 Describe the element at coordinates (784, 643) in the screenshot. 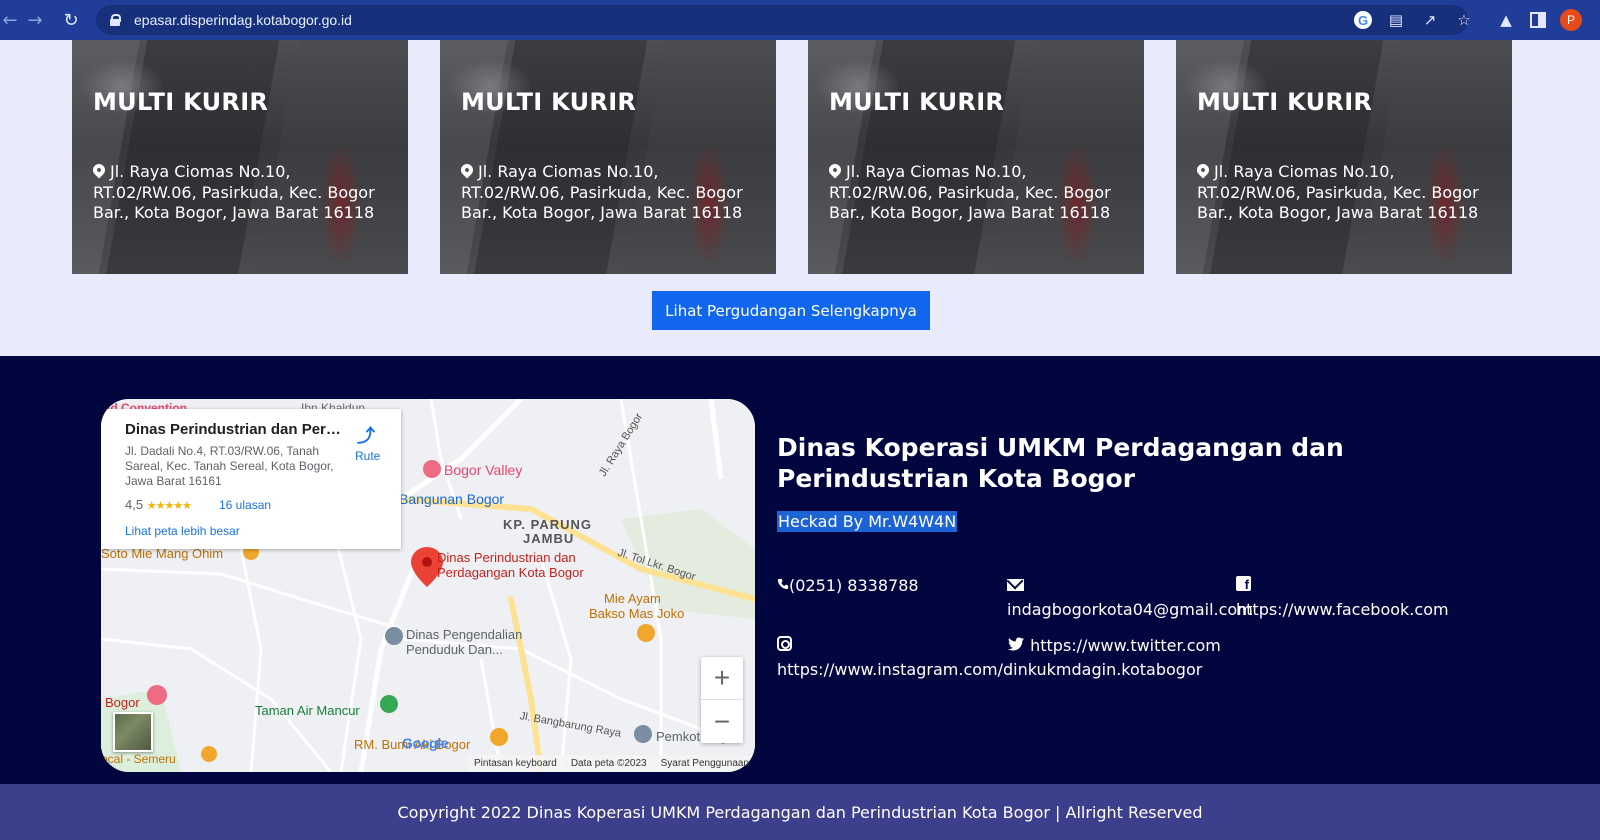

I see `instagram-icon` at that location.